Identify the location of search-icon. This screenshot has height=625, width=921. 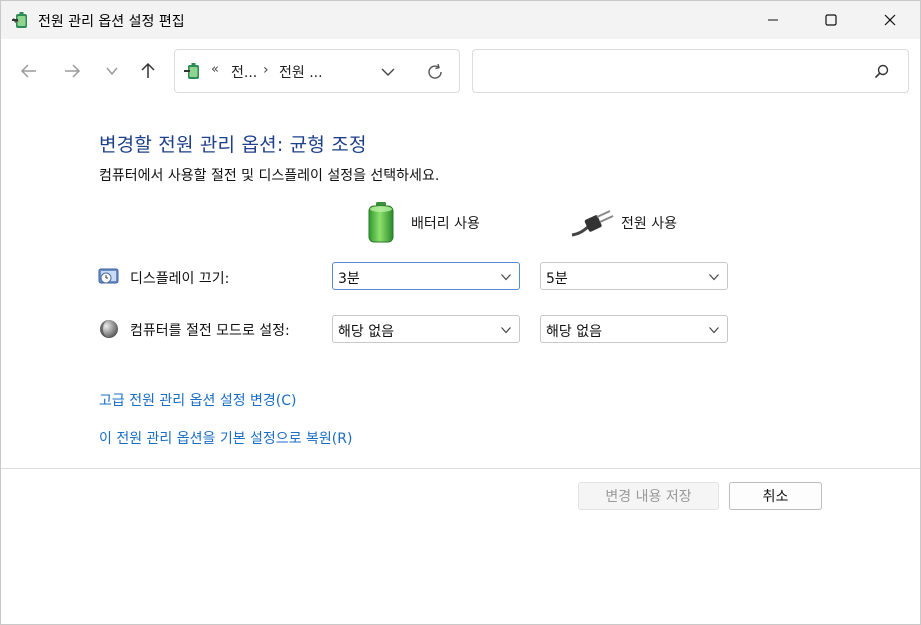
(882, 72).